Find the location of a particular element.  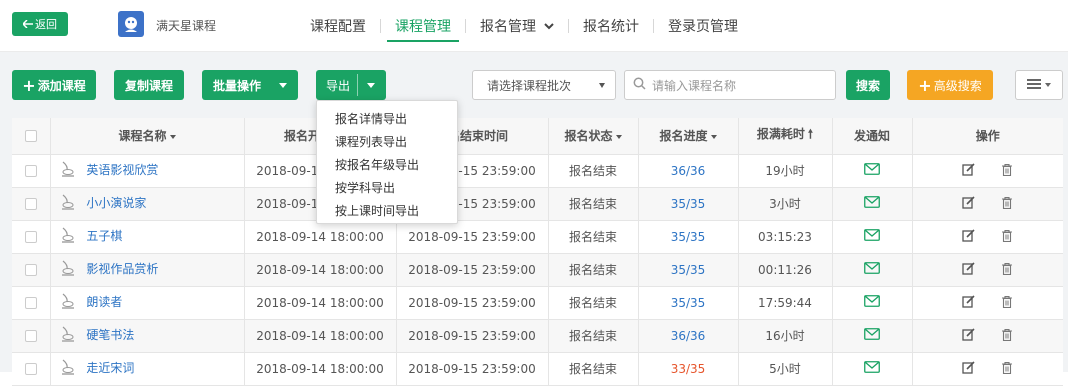

header-status: 报名状态 is located at coordinates (593, 136).